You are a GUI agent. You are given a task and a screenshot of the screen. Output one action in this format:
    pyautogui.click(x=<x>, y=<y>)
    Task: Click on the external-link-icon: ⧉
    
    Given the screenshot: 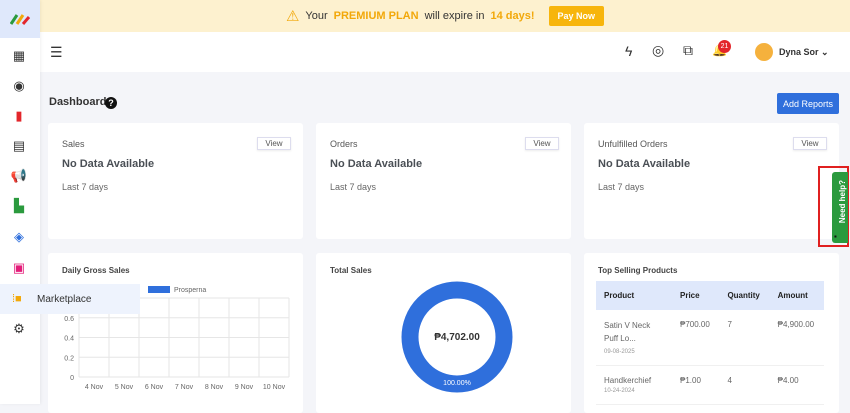 What is the action you would take?
    pyautogui.click(x=688, y=50)
    